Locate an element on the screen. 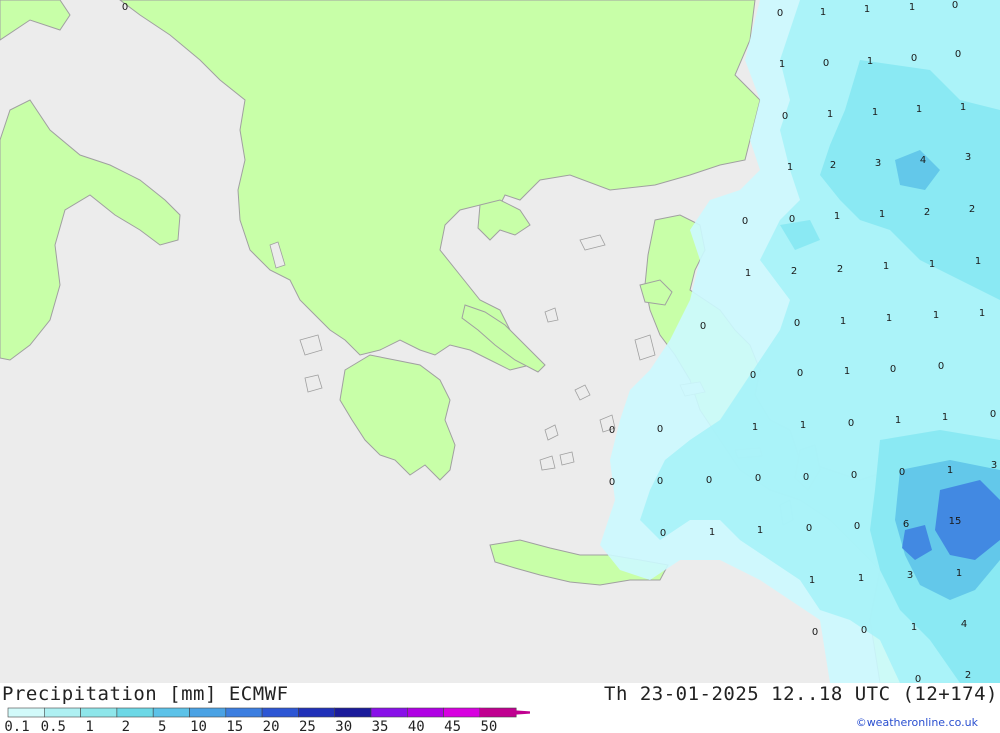 The image size is (1000, 733). grid-value: 6 is located at coordinates (906, 524).